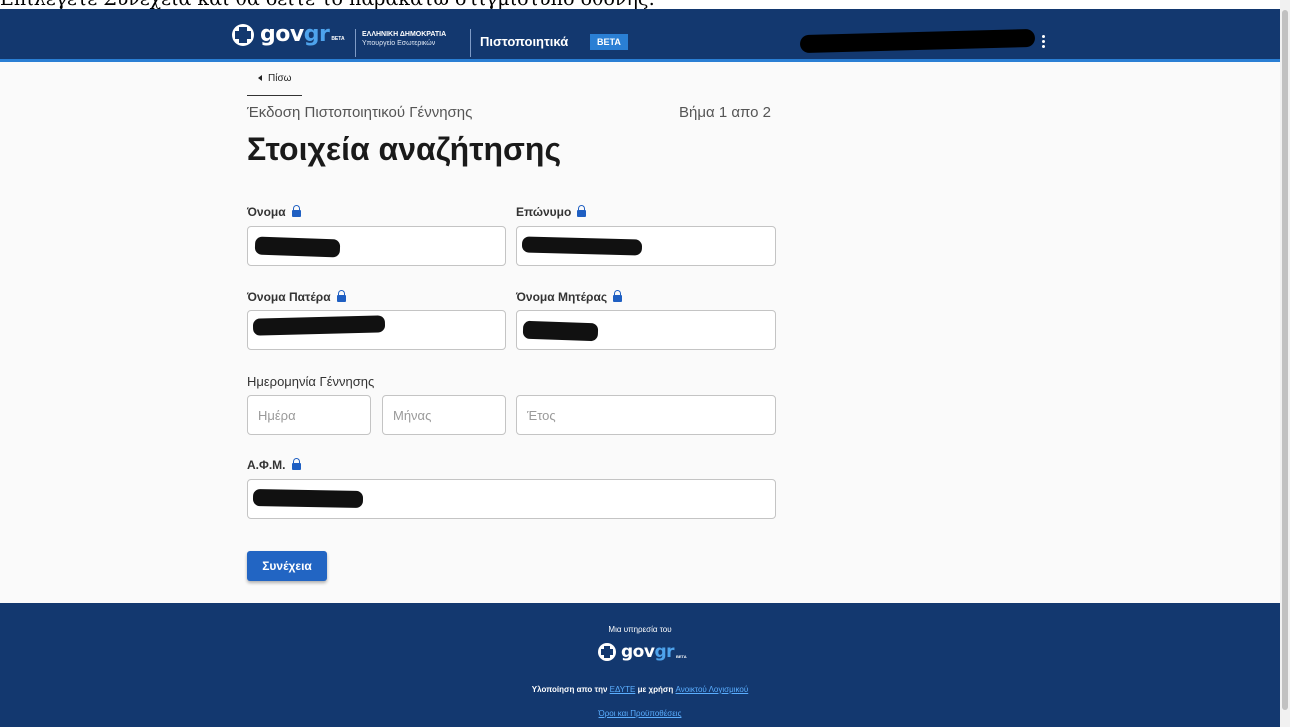 The height and width of the screenshot is (727, 1290). What do you see at coordinates (640, 713) in the screenshot?
I see `terms-link: Όροι και Προϋποθέσεις` at bounding box center [640, 713].